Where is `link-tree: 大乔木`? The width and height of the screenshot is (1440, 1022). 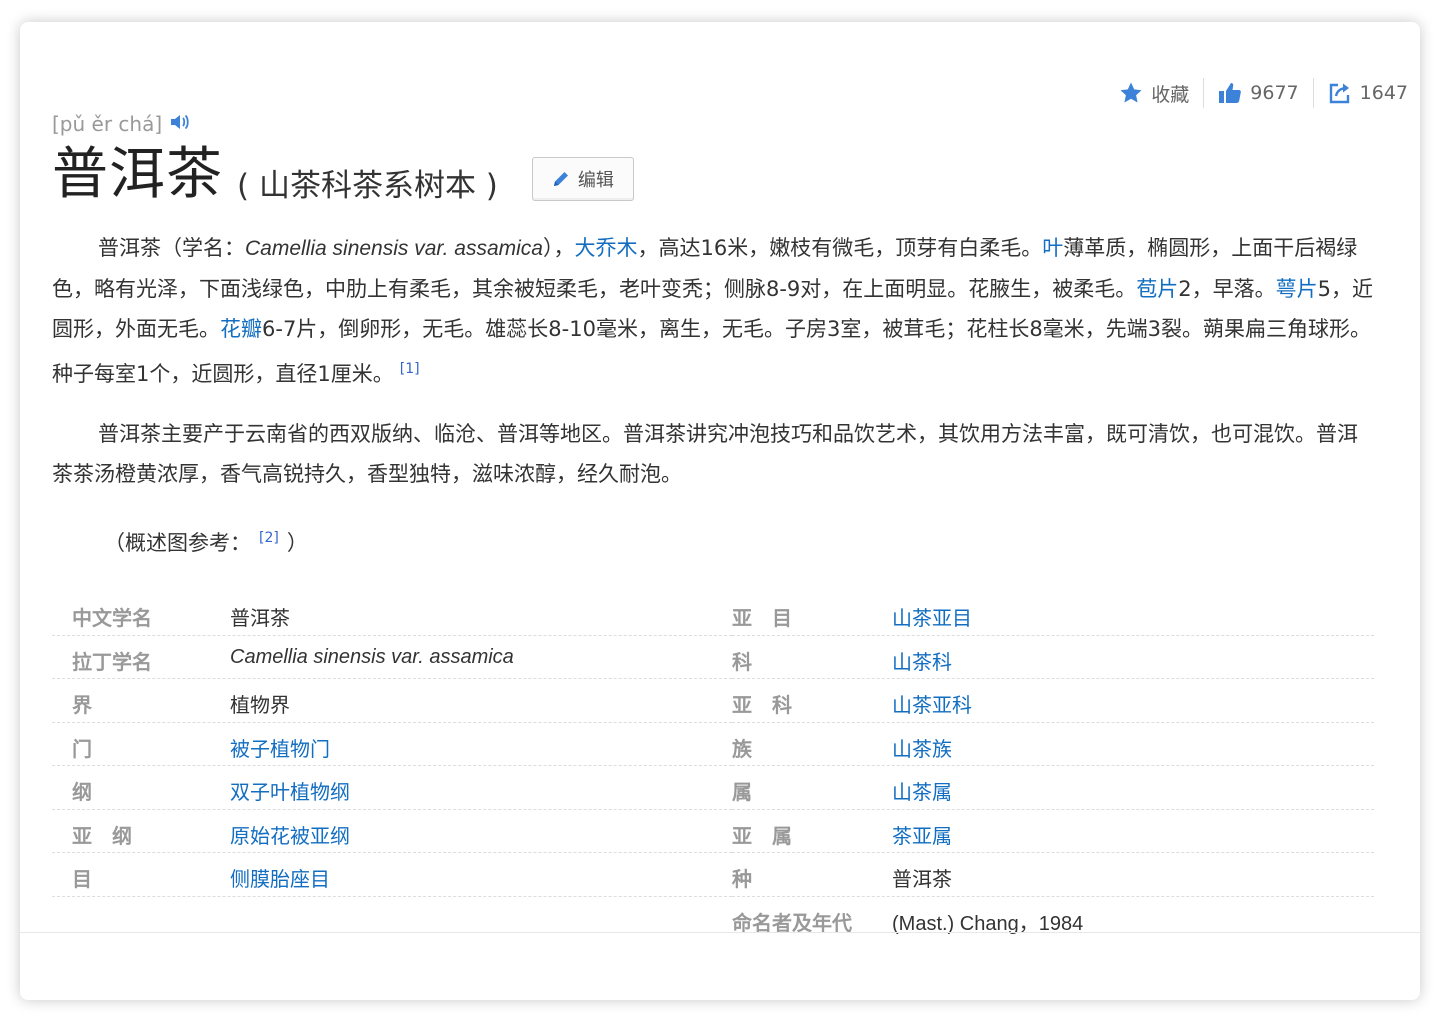
link-tree: 大乔木 is located at coordinates (606, 248).